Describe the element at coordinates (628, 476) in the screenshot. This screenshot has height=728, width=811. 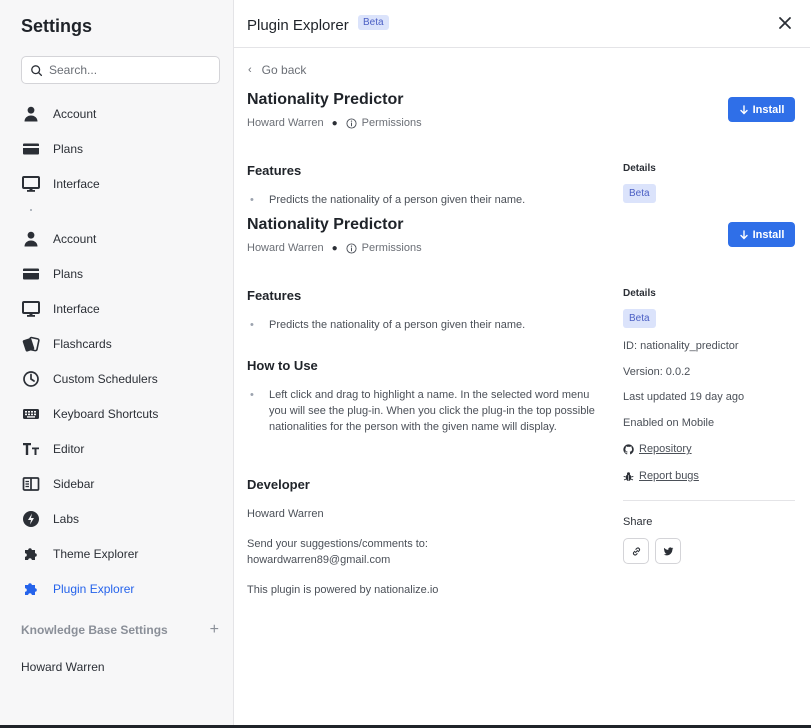
I see `bug-icon` at that location.